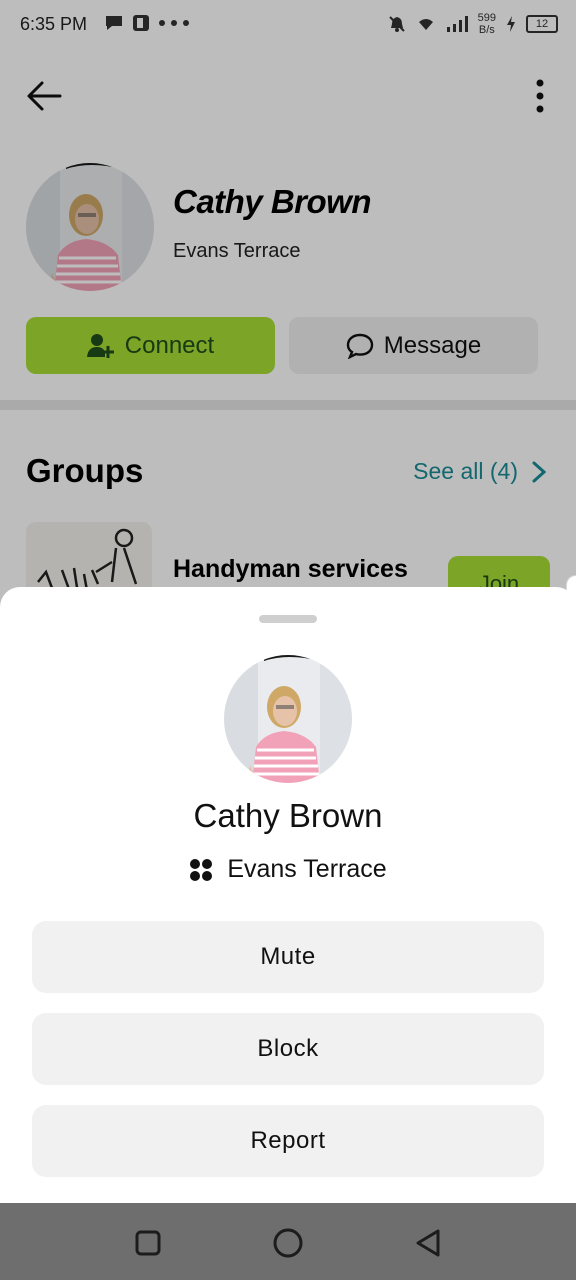 The width and height of the screenshot is (576, 1280). Describe the element at coordinates (288, 719) in the screenshot. I see `sheet-avatar` at that location.